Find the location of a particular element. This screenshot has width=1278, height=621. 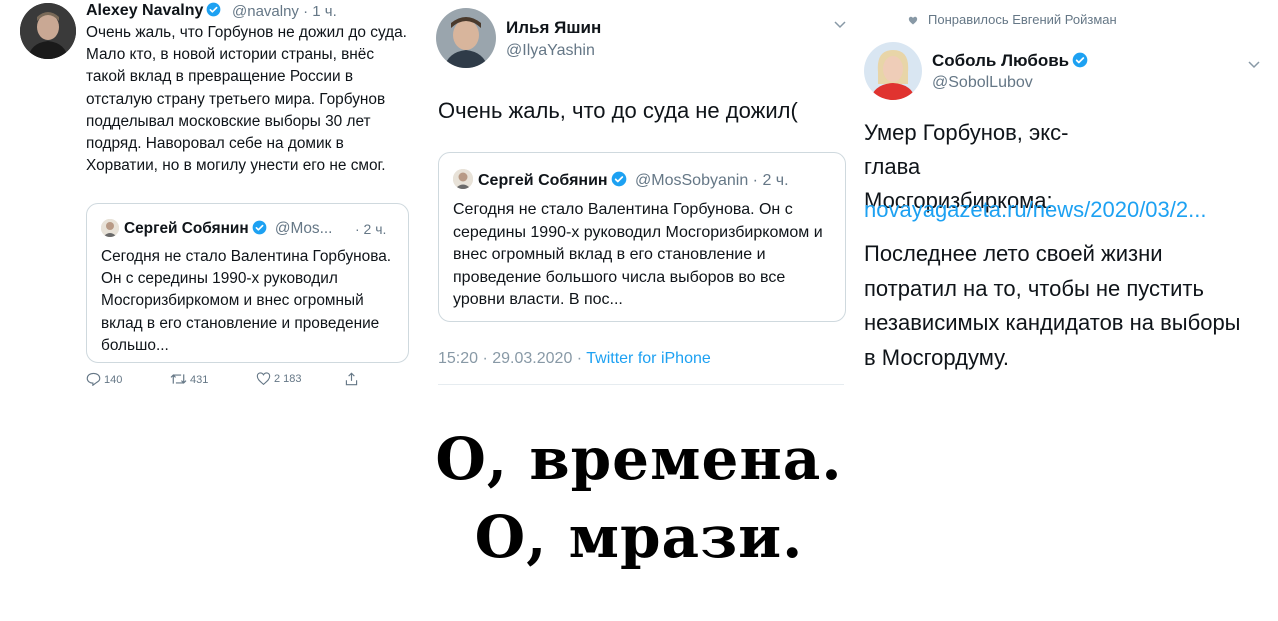

quote-time: · 2 ч. is located at coordinates (371, 229).